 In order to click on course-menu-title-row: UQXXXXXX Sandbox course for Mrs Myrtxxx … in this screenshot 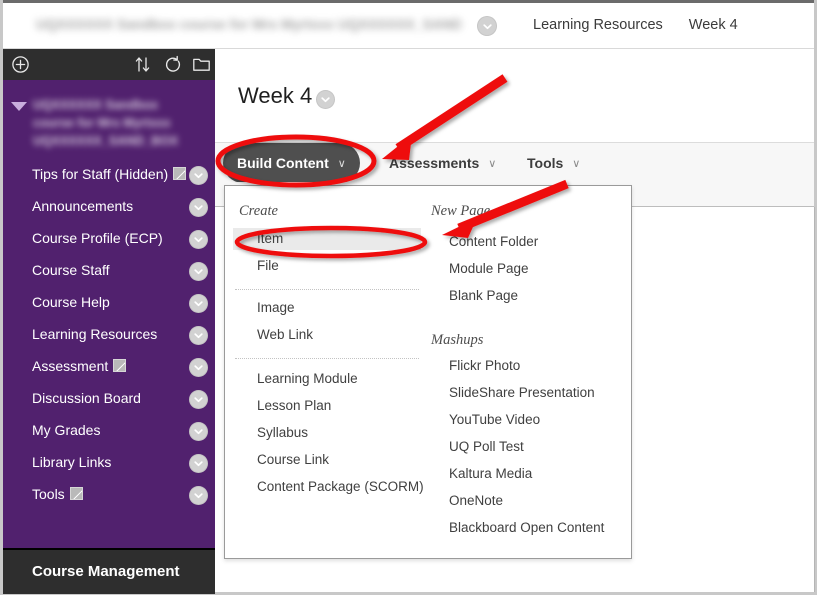, I will do `click(109, 127)`.